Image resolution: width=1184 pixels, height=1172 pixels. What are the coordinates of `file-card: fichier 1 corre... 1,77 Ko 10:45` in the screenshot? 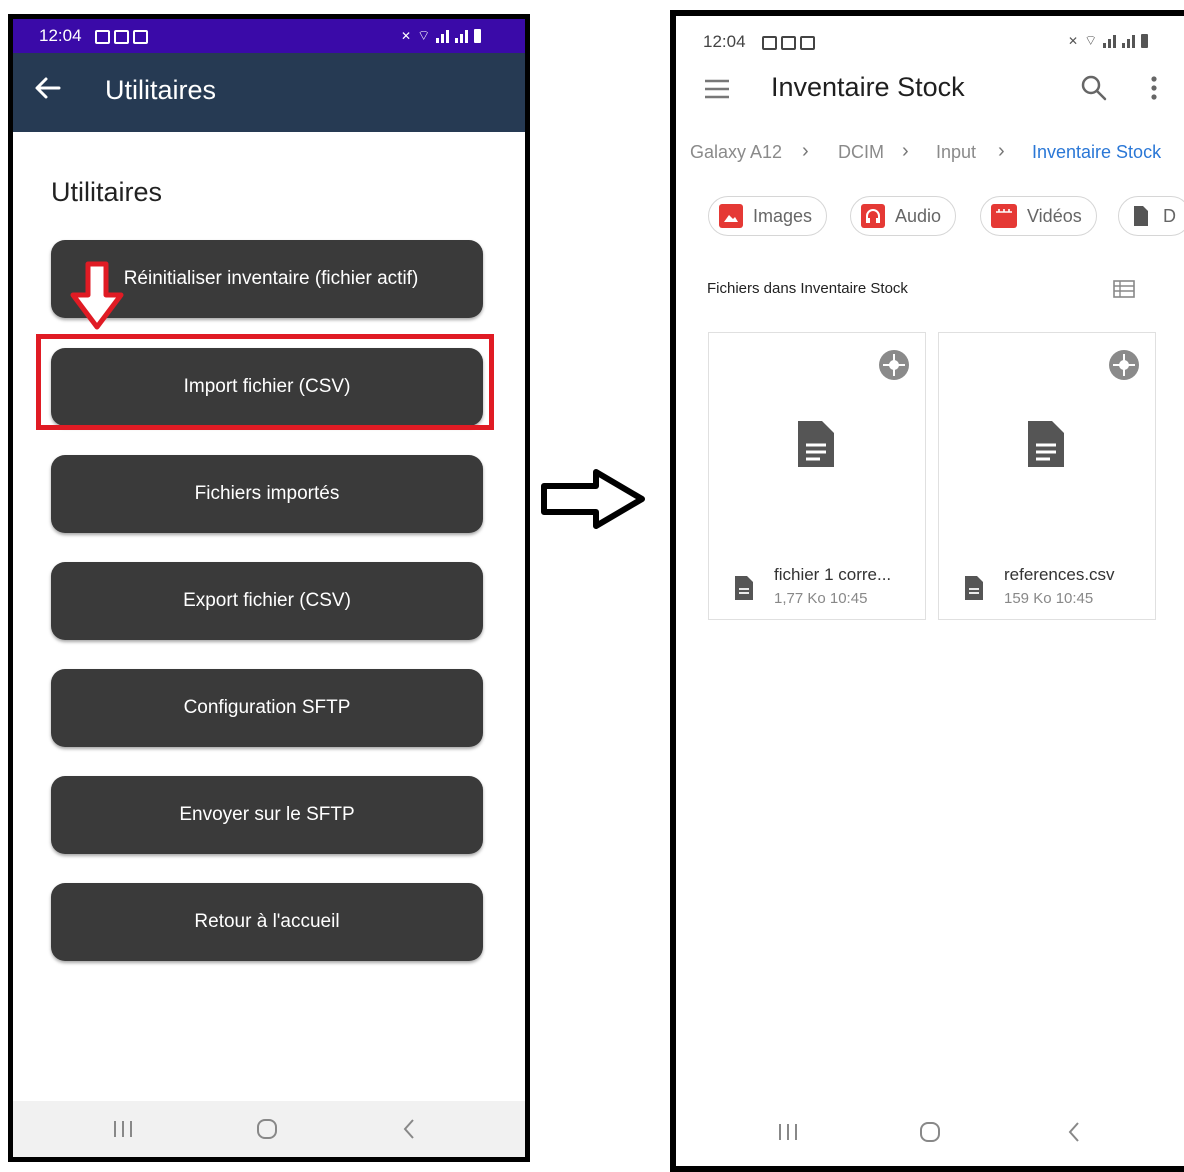 It's located at (817, 476).